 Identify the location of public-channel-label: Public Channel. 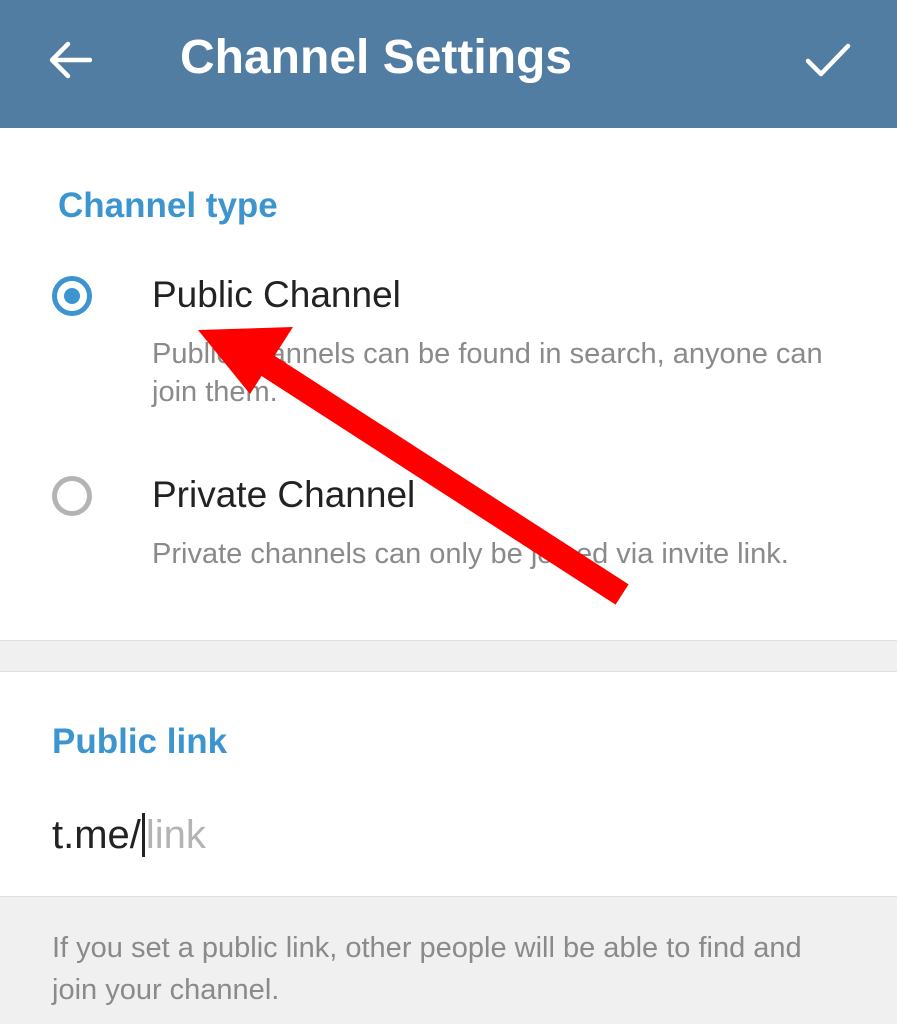
(276, 294).